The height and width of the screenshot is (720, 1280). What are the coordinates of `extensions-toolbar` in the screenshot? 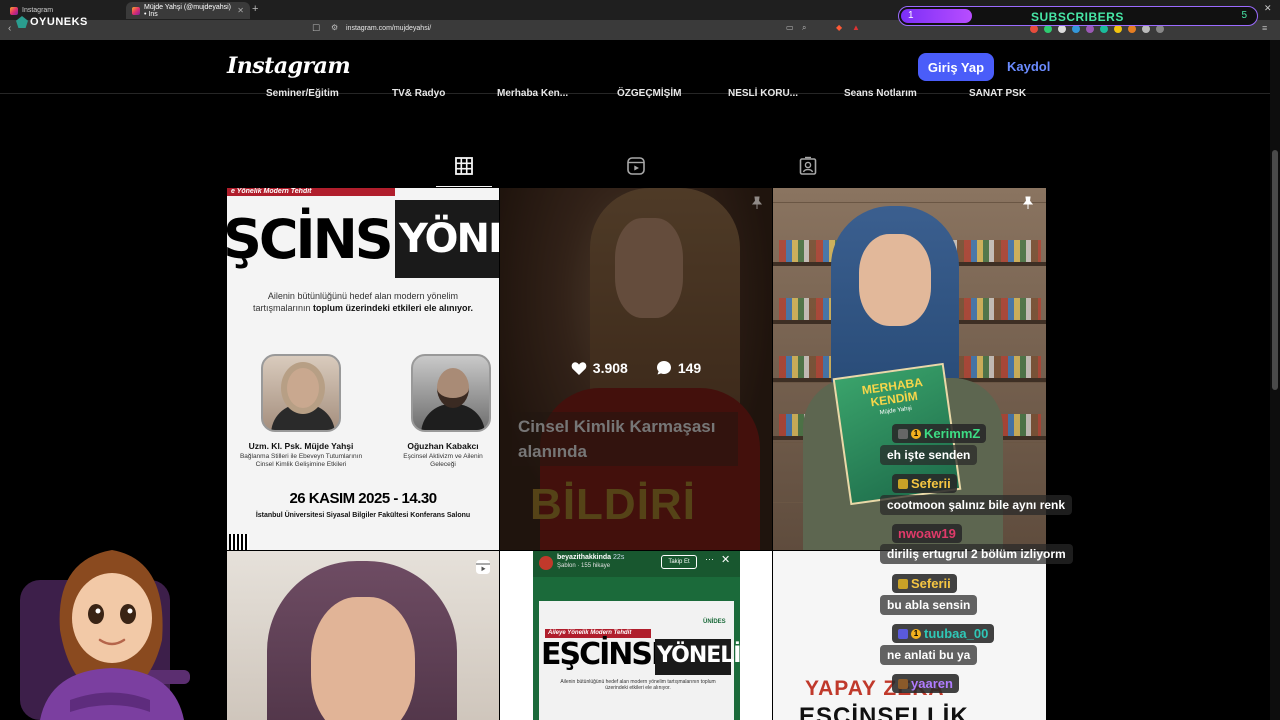 It's located at (1097, 29).